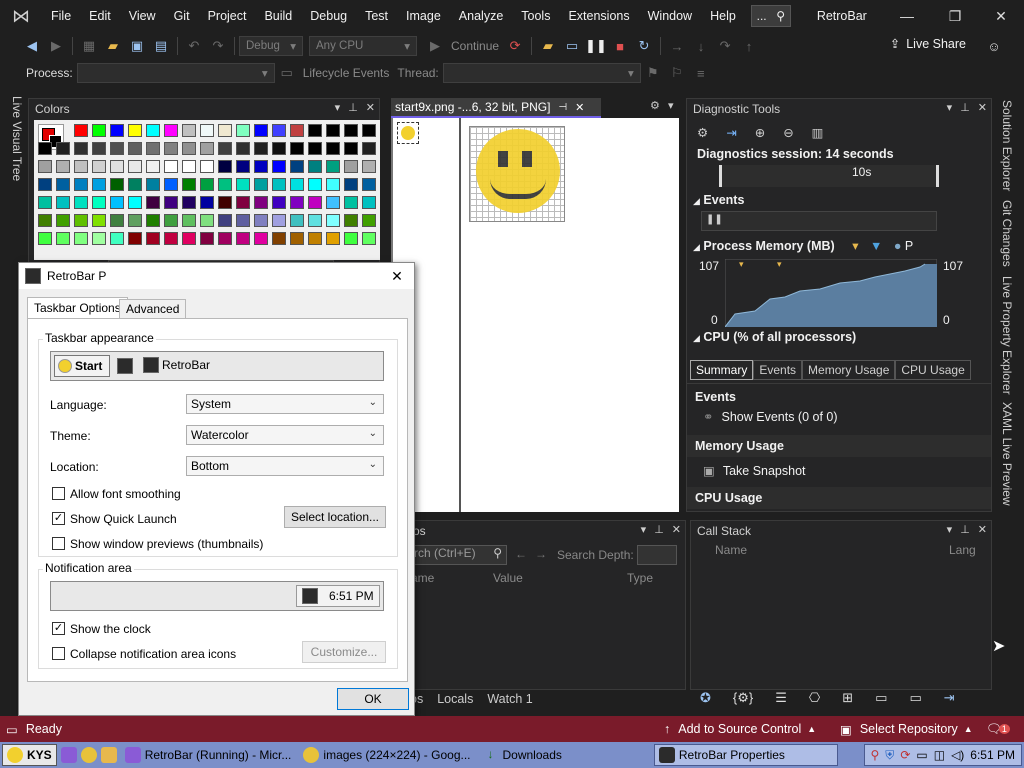 The height and width of the screenshot is (768, 1024). What do you see at coordinates (475, 46) in the screenshot?
I see `continue-button: Continue` at bounding box center [475, 46].